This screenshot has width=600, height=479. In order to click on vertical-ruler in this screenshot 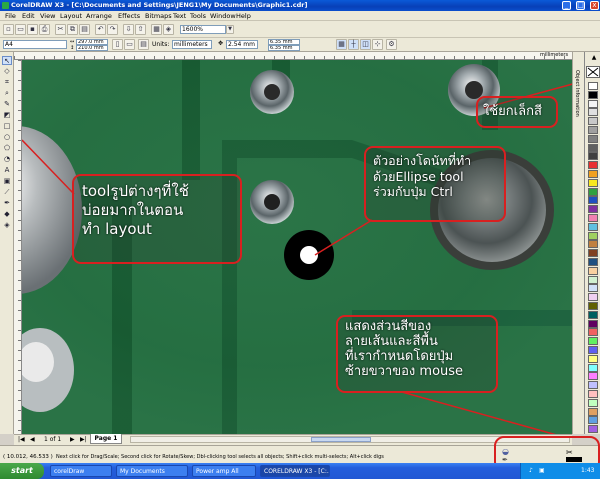, I will do `click(18, 247)`.